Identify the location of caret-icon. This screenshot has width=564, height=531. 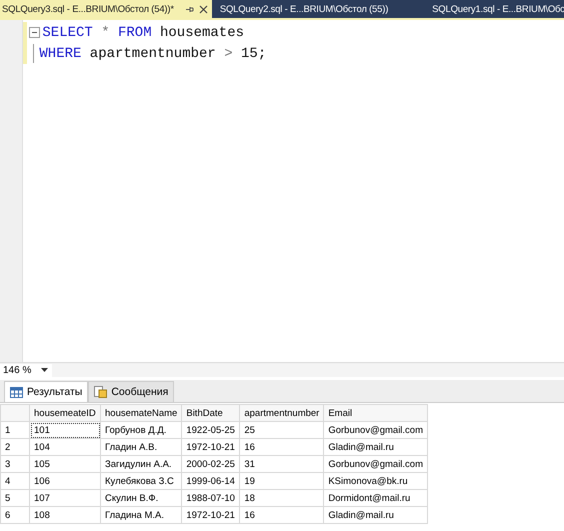
(44, 370).